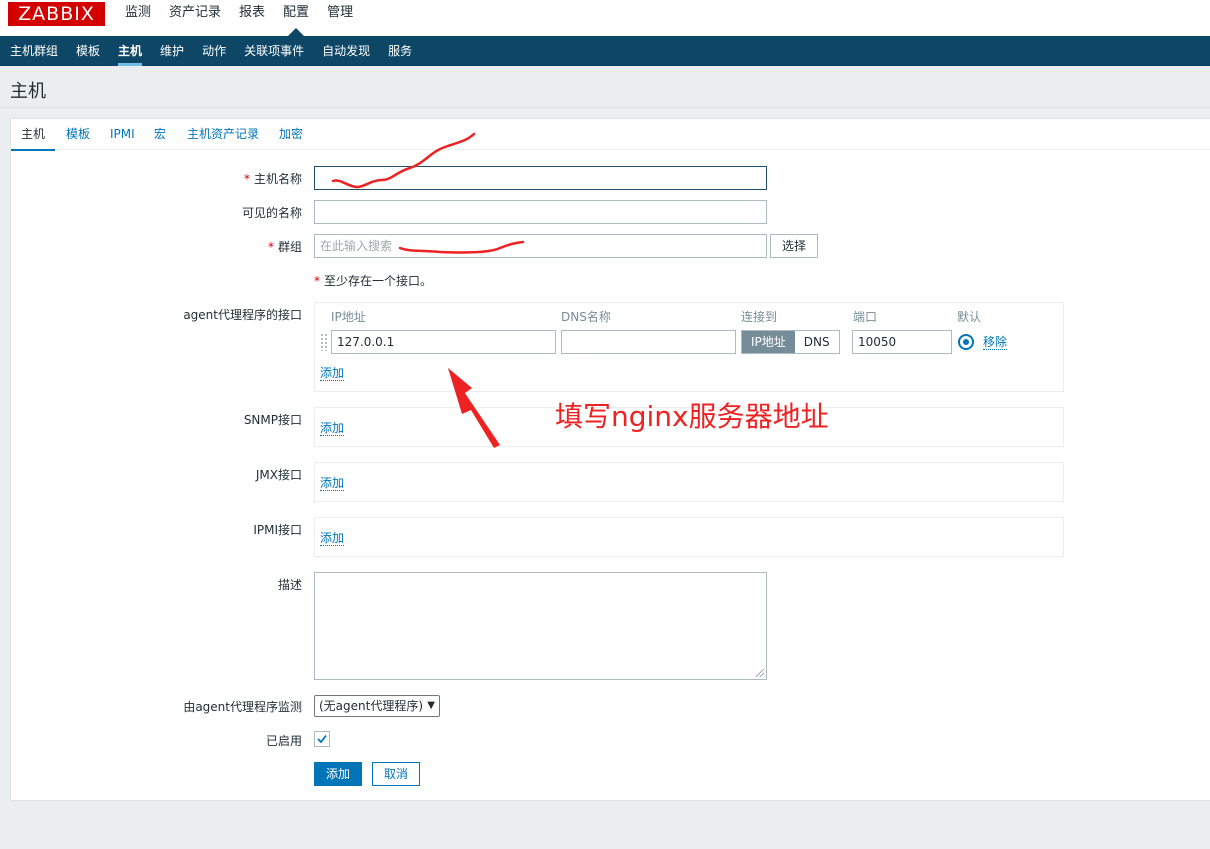 The height and width of the screenshot is (849, 1210). I want to click on header-port: 端口, so click(865, 317).